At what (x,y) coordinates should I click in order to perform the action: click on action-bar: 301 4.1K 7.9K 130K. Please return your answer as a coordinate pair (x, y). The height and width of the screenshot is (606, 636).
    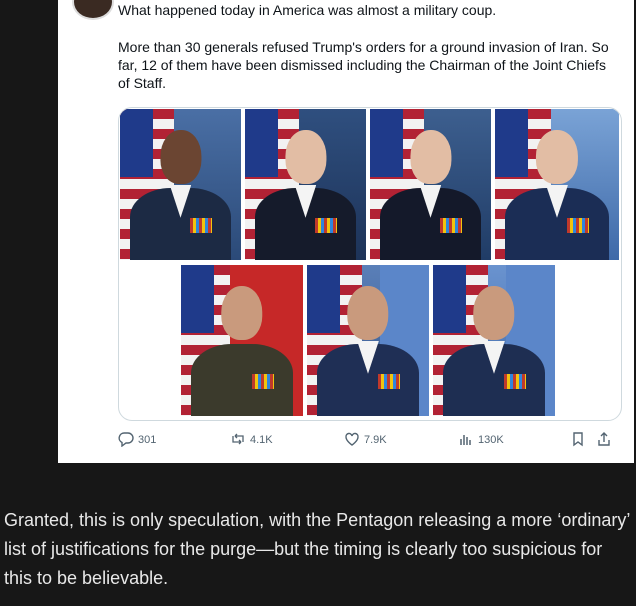
    Looking at the image, I should click on (369, 440).